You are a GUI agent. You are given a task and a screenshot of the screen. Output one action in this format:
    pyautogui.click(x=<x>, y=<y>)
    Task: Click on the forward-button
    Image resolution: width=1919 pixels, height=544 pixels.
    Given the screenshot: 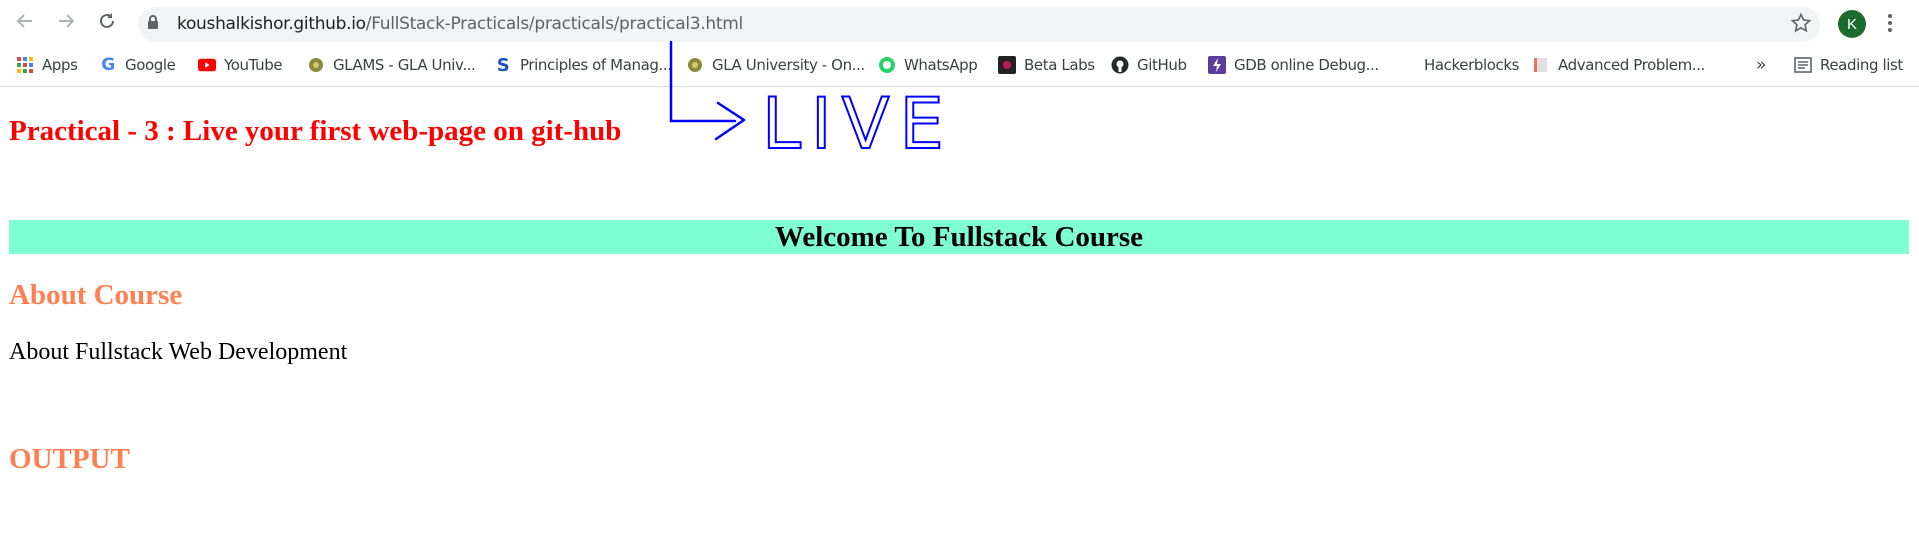 What is the action you would take?
    pyautogui.click(x=66, y=21)
    